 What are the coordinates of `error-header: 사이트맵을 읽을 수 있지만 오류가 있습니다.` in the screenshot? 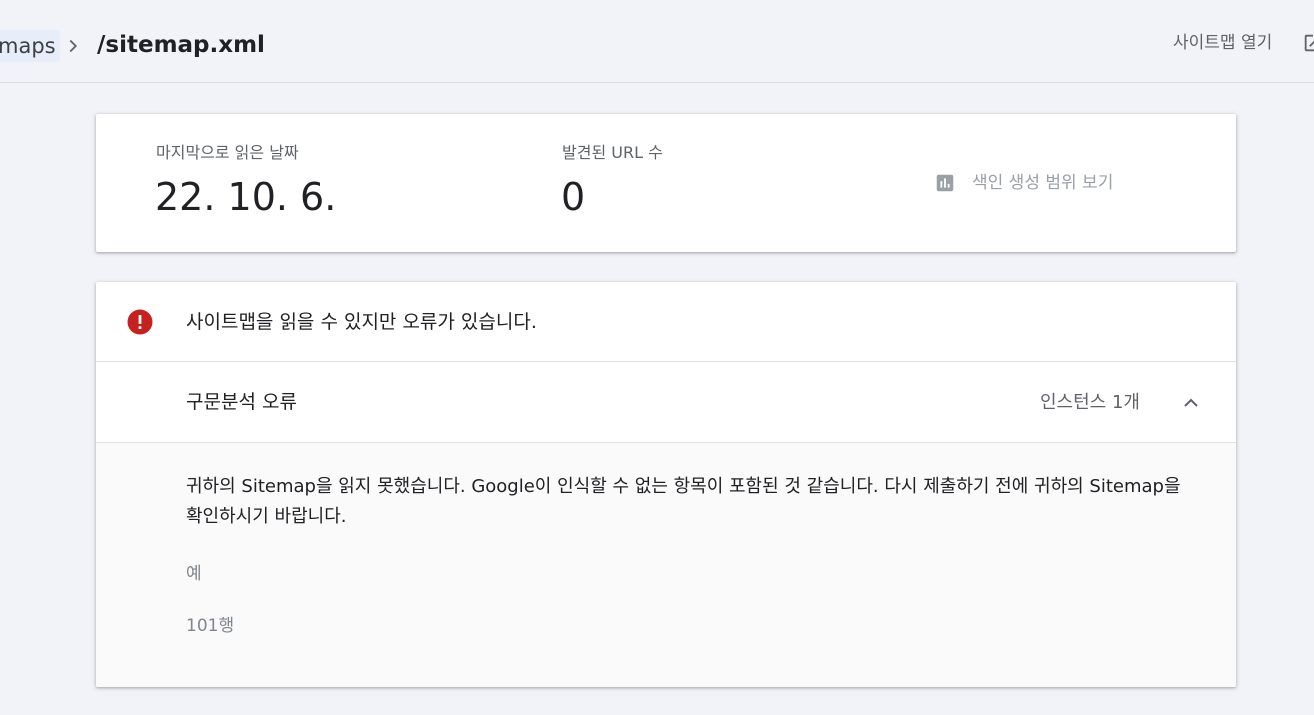 It's located at (666, 322).